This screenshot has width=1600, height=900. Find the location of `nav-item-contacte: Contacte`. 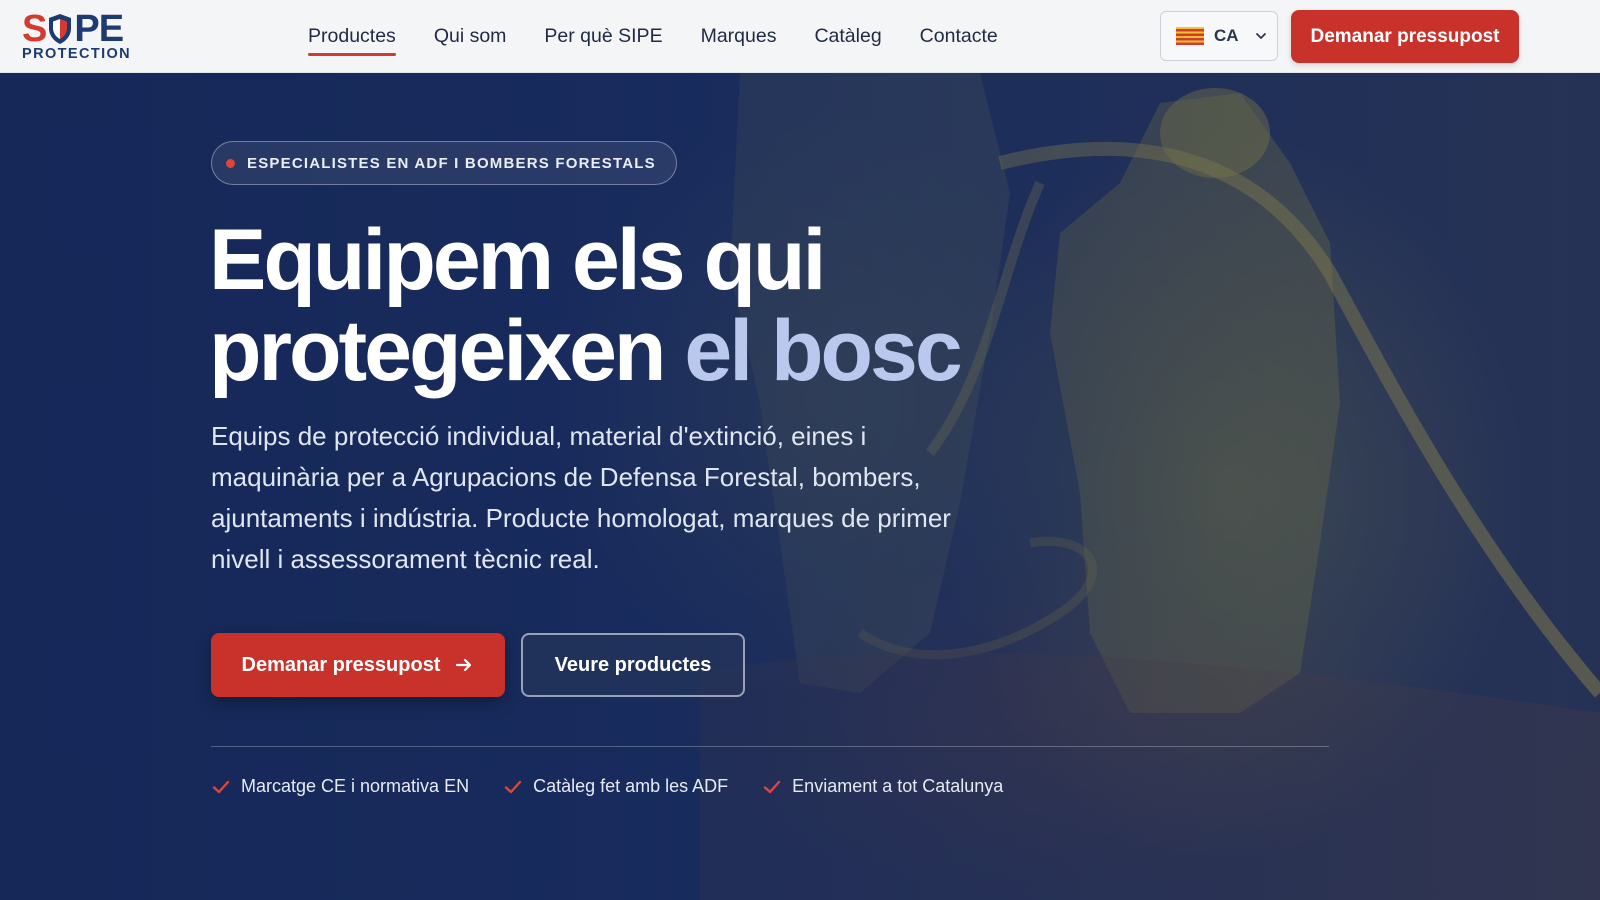

nav-item-contacte: Contacte is located at coordinates (959, 36).